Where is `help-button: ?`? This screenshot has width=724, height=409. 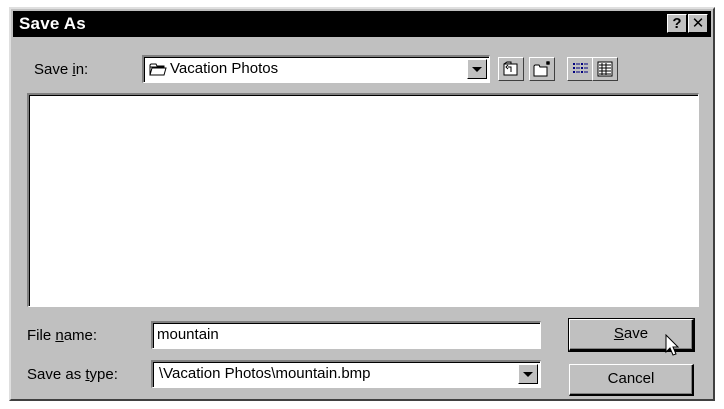
help-button: ? is located at coordinates (677, 23).